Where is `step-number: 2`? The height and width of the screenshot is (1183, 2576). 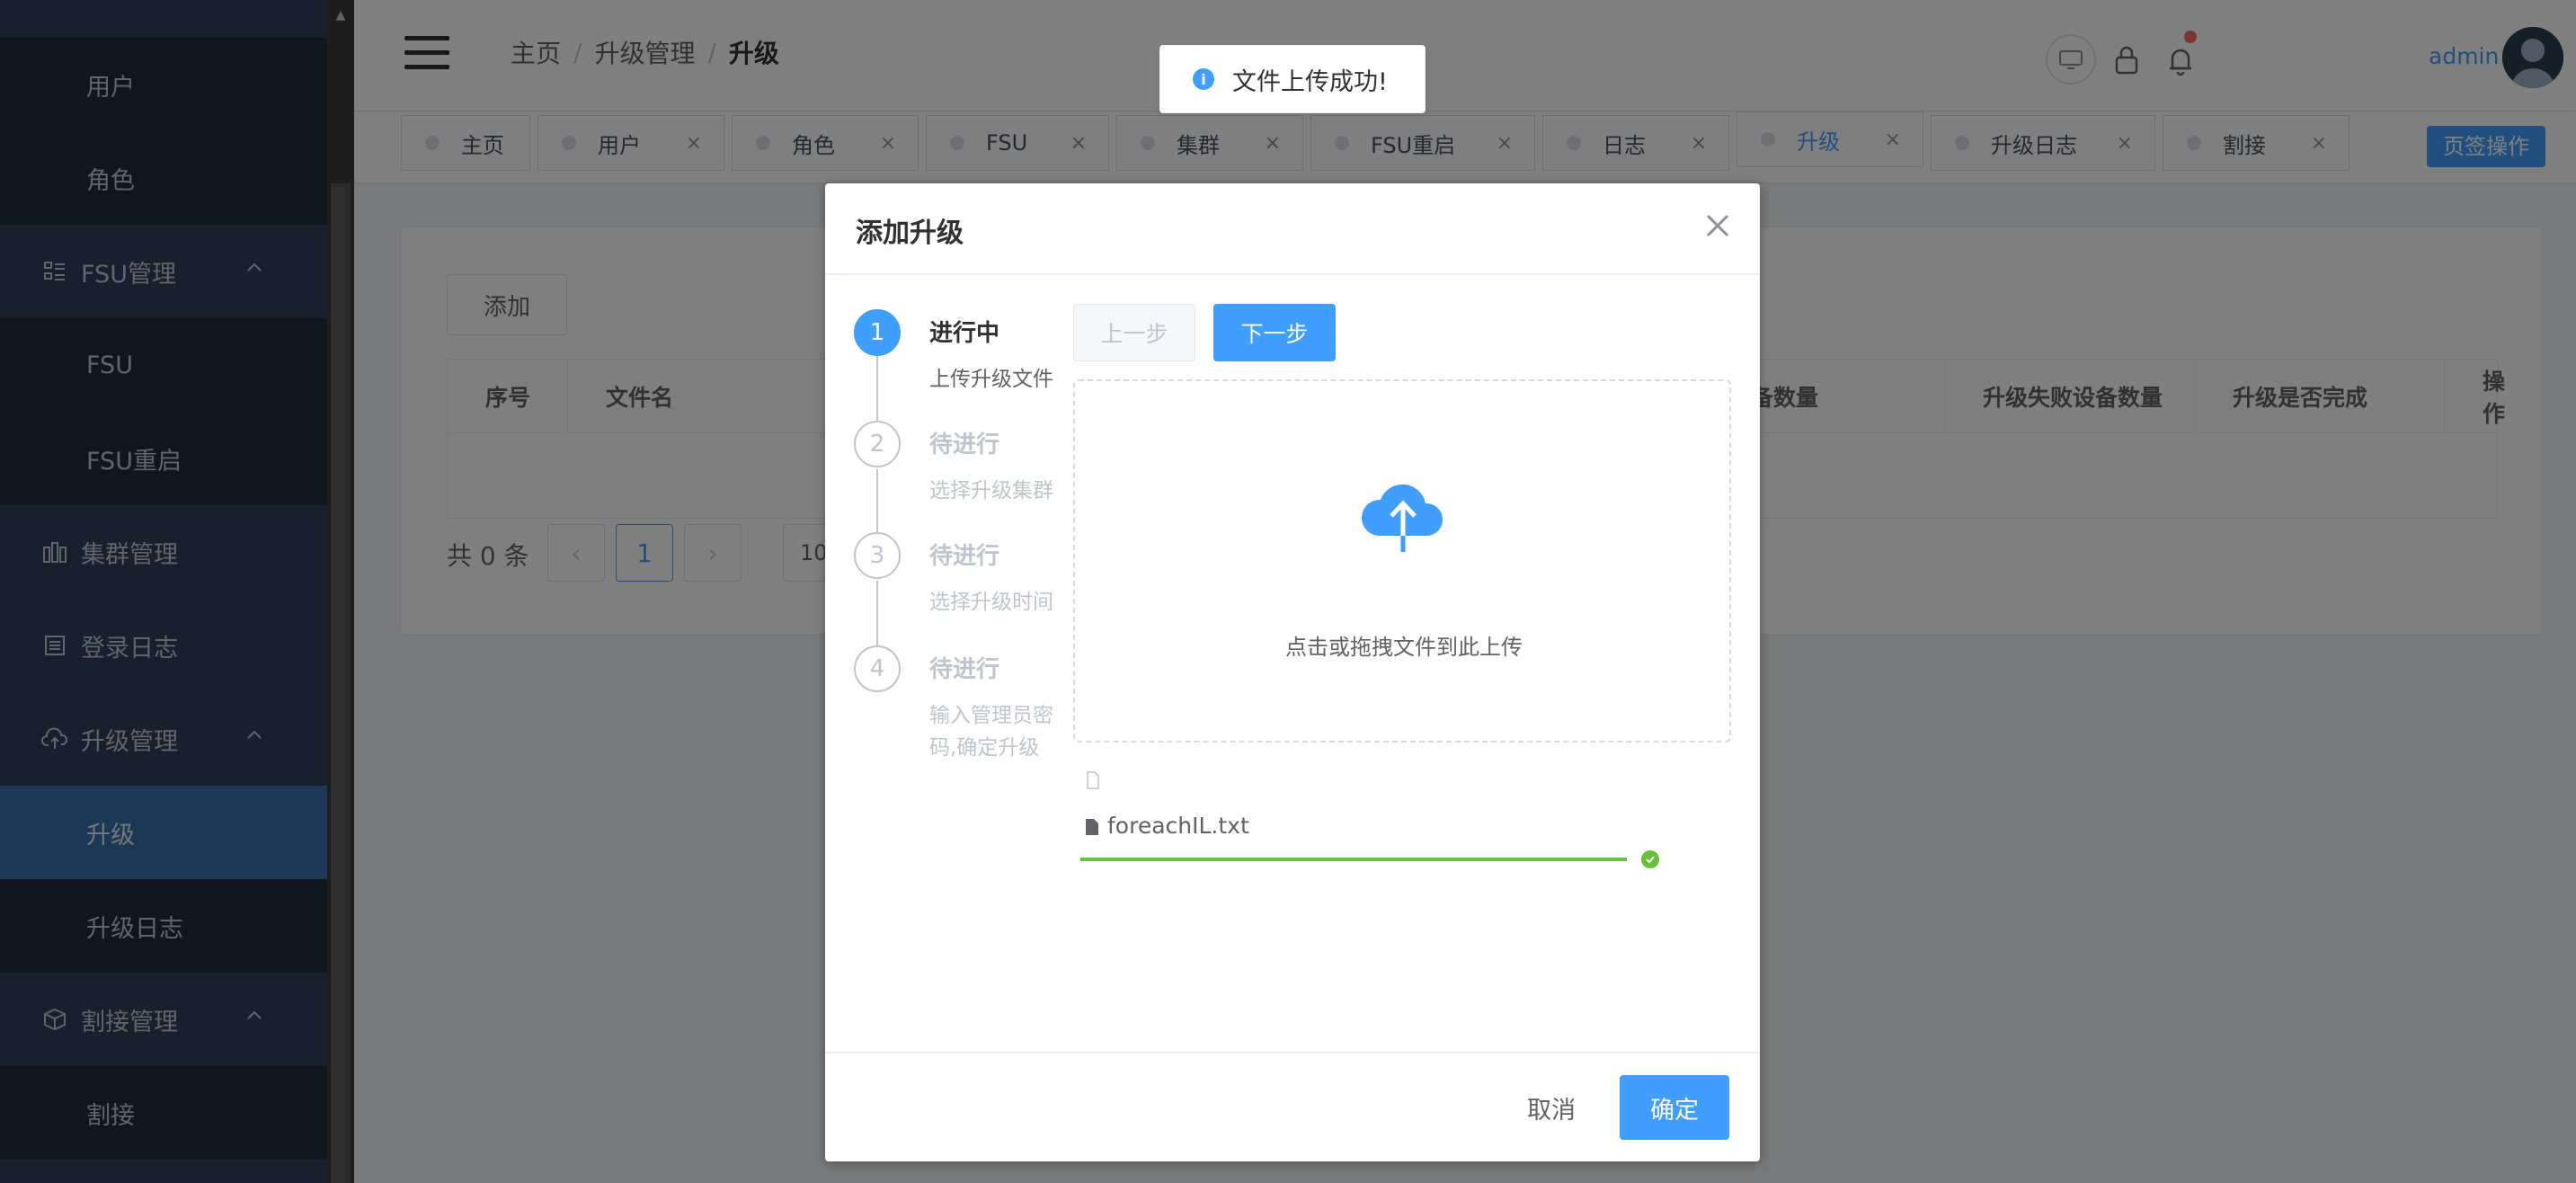 step-number: 2 is located at coordinates (877, 444).